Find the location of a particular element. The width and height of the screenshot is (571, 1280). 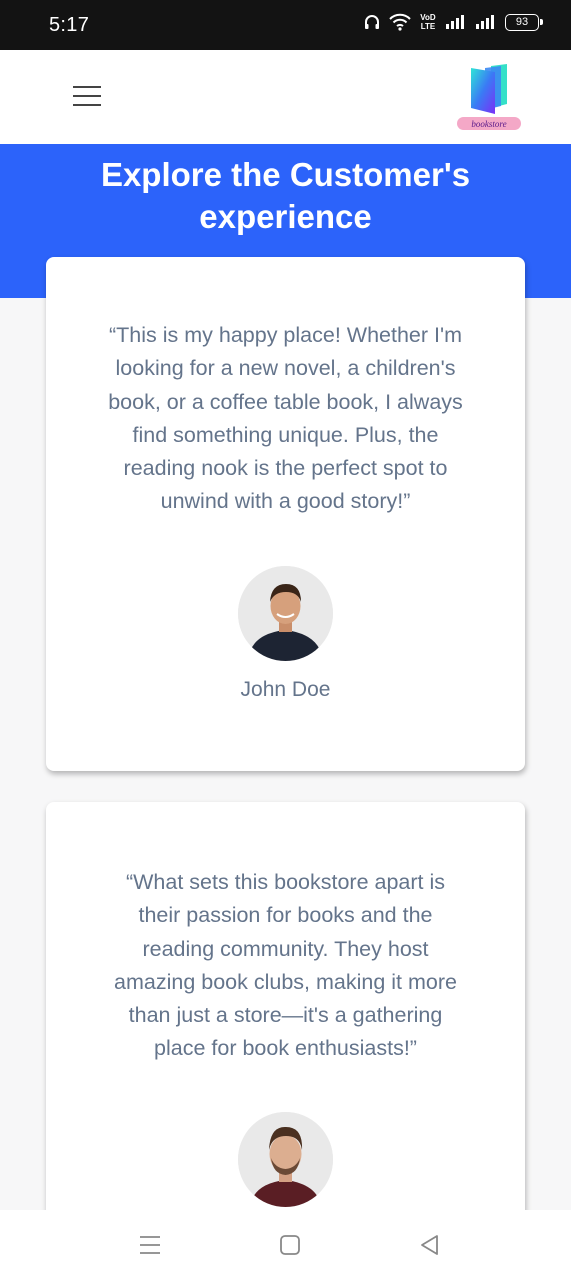

logo-text: bookstore is located at coordinates (488, 124).